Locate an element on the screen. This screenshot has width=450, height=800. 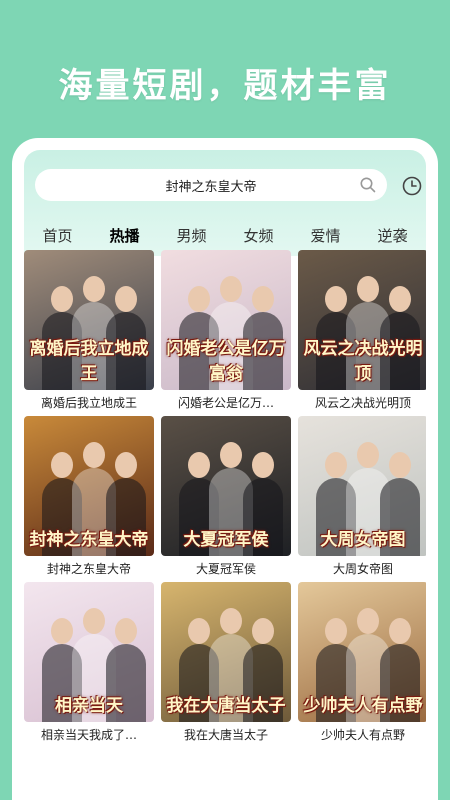
search-value: 封神之东皇大帝 is located at coordinates (211, 187).